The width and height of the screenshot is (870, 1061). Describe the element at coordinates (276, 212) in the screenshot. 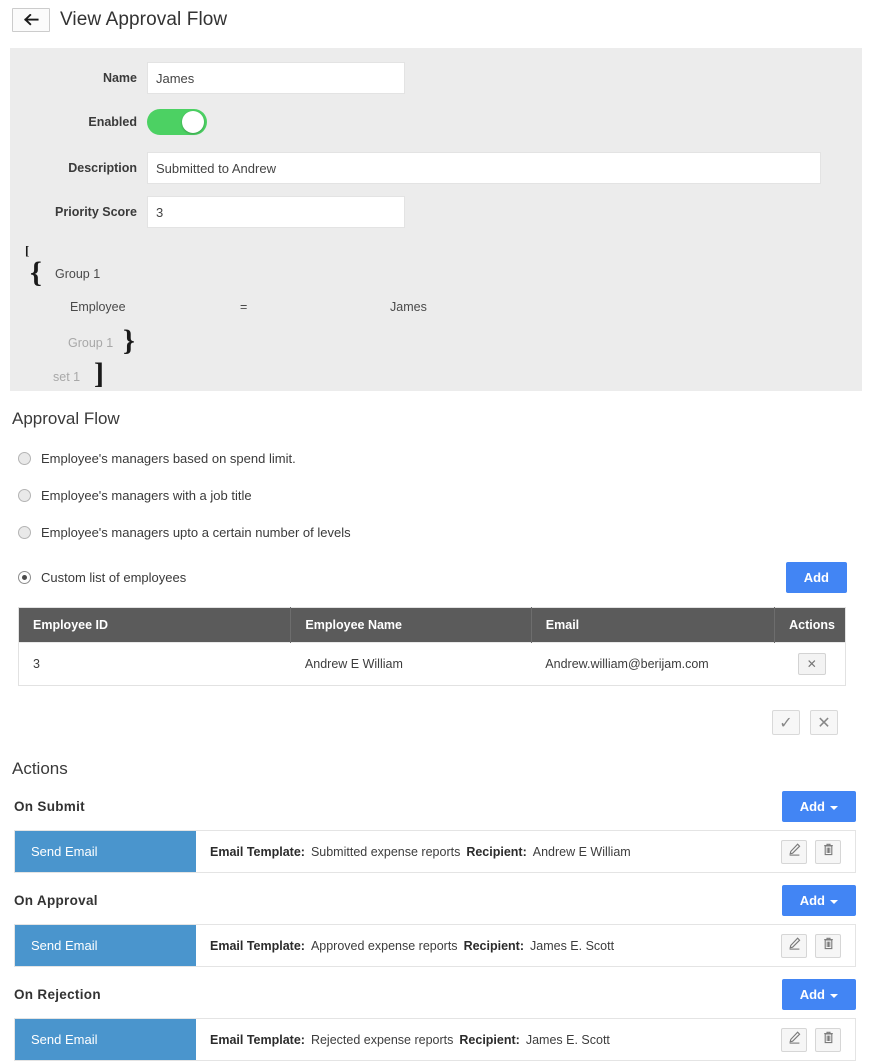

I see `priority-score-input` at that location.